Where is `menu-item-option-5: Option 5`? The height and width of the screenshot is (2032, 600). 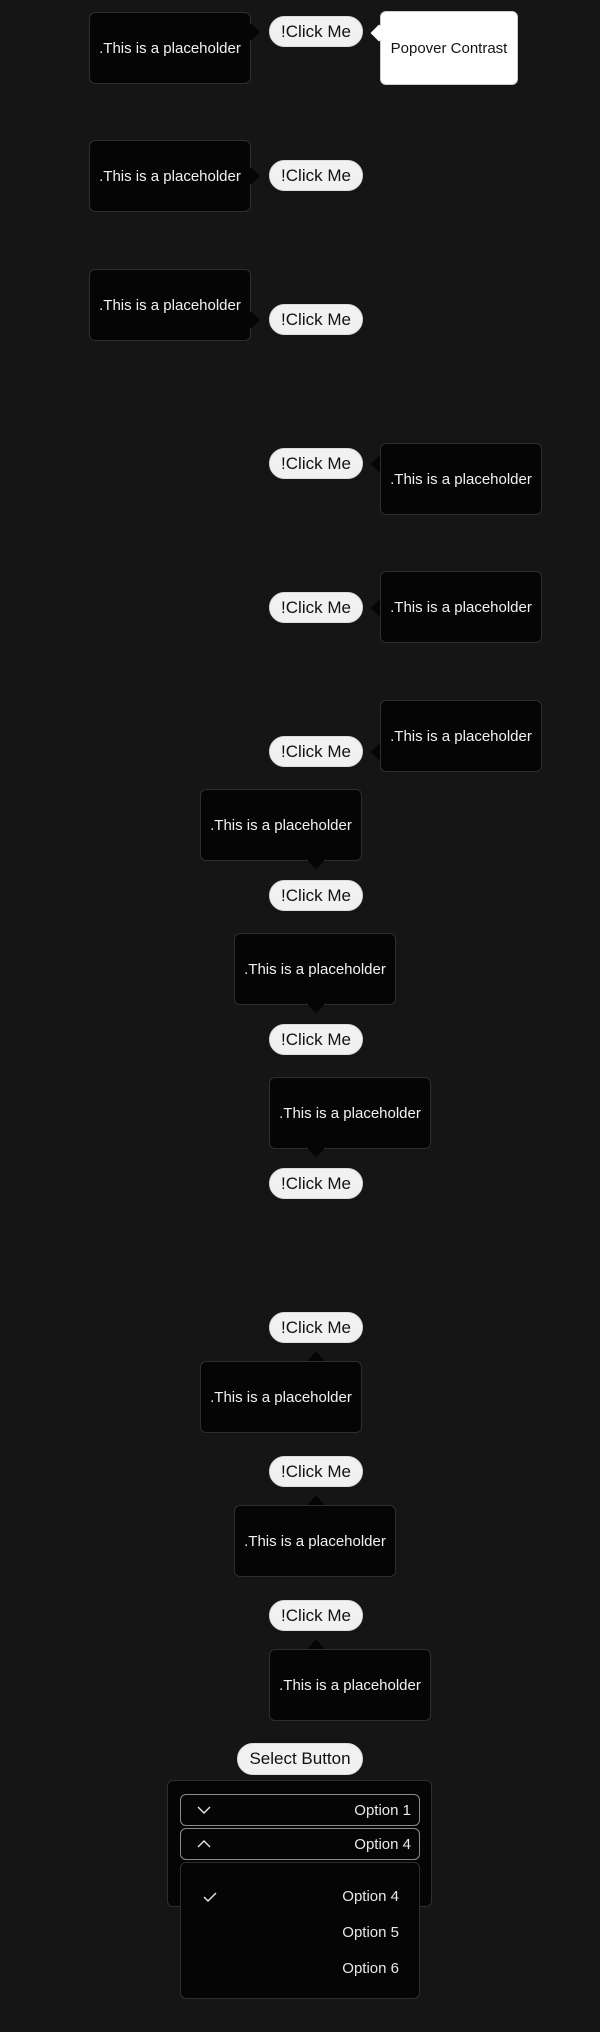 menu-item-option-5: Option 5 is located at coordinates (300, 1933).